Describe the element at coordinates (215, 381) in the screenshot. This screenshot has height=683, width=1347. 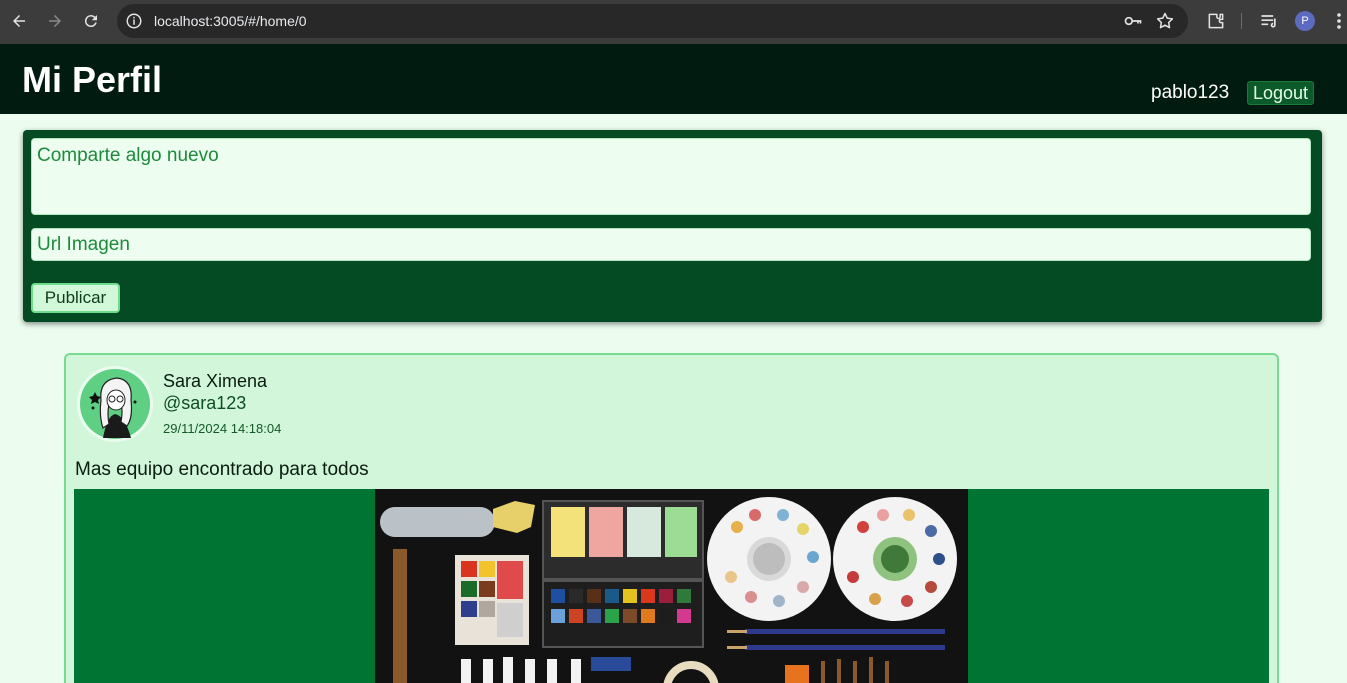
I see `author-name: Sara Ximena` at that location.